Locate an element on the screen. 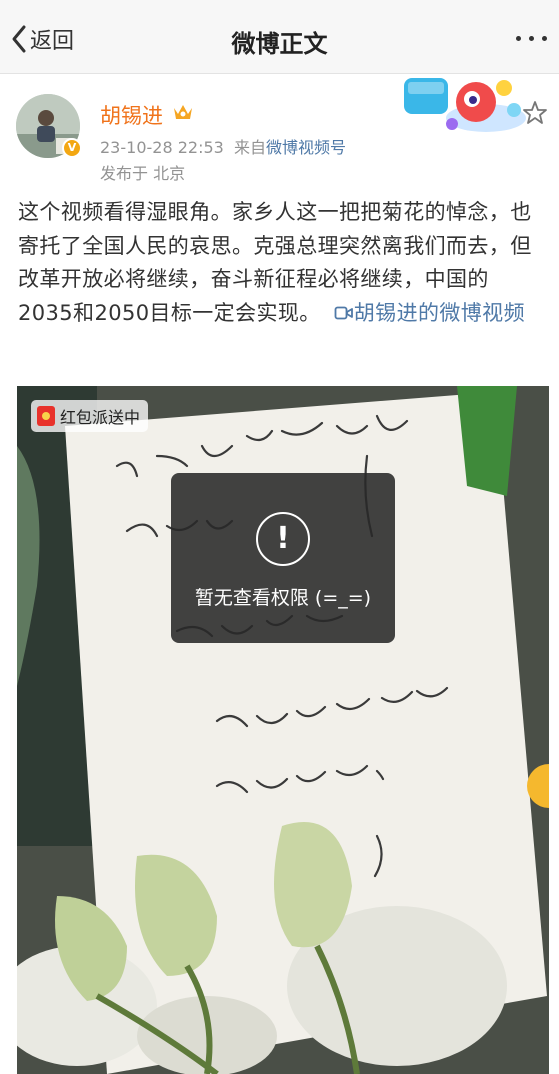 The image size is (559, 1074). toast-message: 暂无查看权限 (=_=) is located at coordinates (283, 598).